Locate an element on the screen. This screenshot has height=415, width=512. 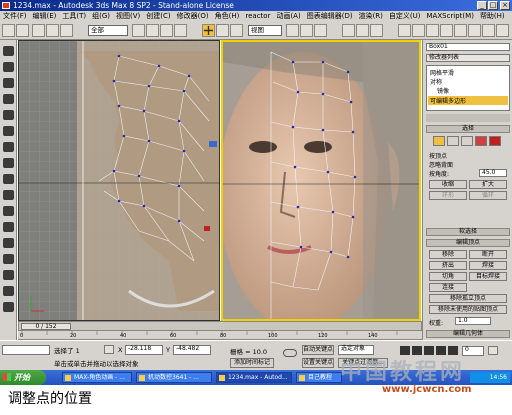
menu-views: 视图(V) is located at coordinates (128, 16).